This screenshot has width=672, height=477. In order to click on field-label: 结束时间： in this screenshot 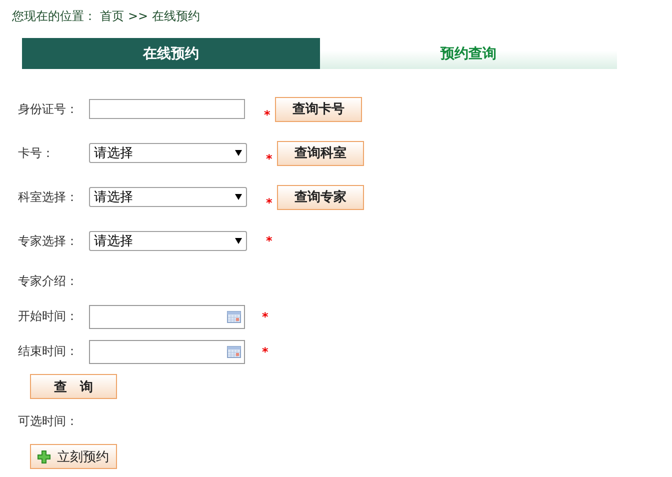, I will do `click(48, 351)`.